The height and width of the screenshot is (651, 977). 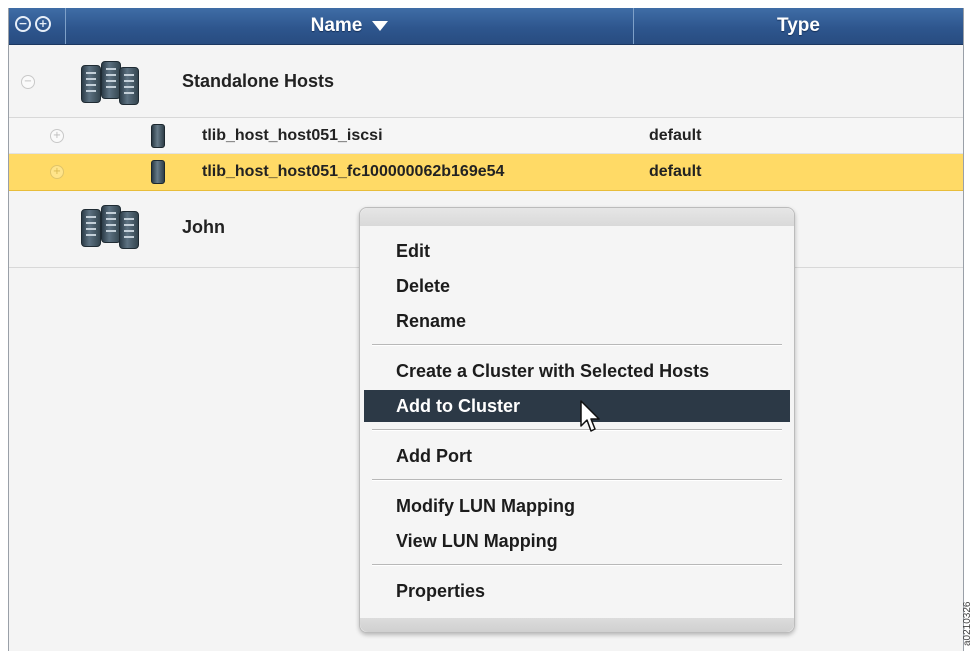 What do you see at coordinates (258, 81) in the screenshot?
I see `group-label: Standalone Hosts` at bounding box center [258, 81].